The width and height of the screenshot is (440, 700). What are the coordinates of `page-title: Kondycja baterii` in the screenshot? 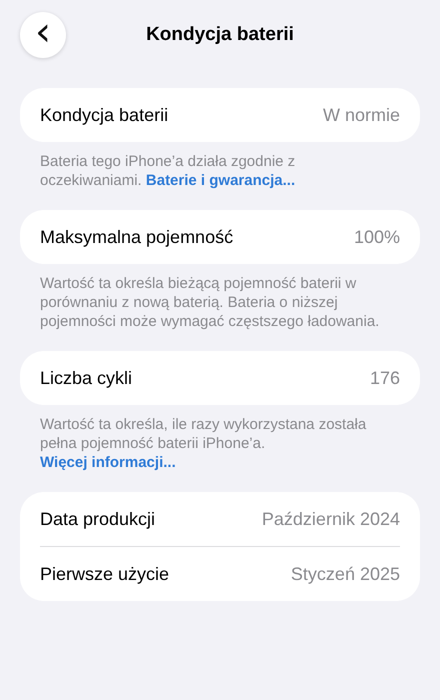 It's located at (220, 34).